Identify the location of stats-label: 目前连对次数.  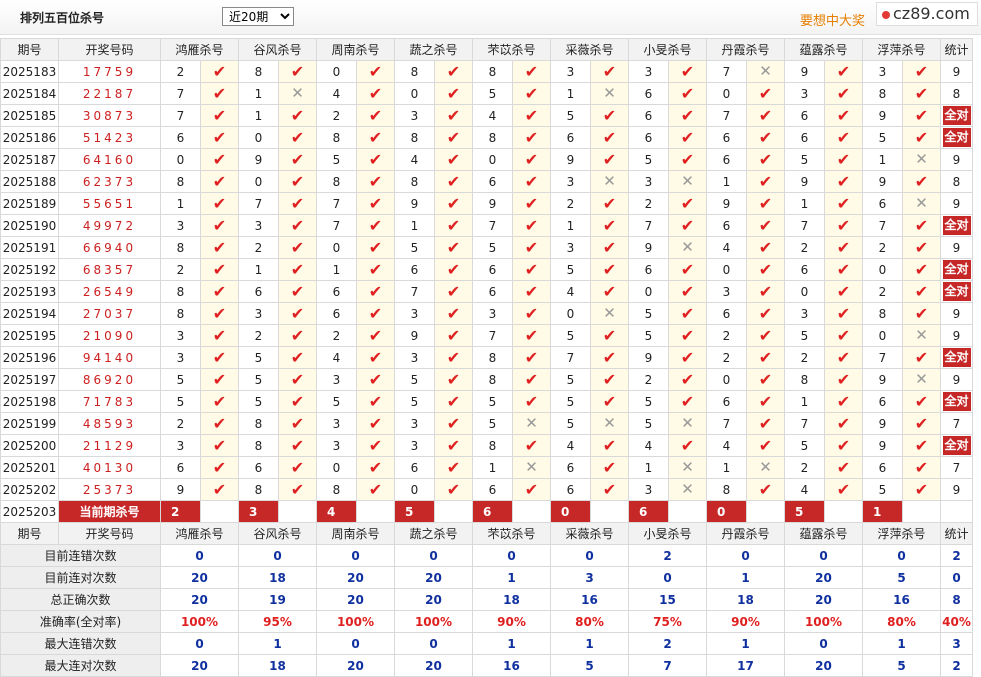
(80, 577).